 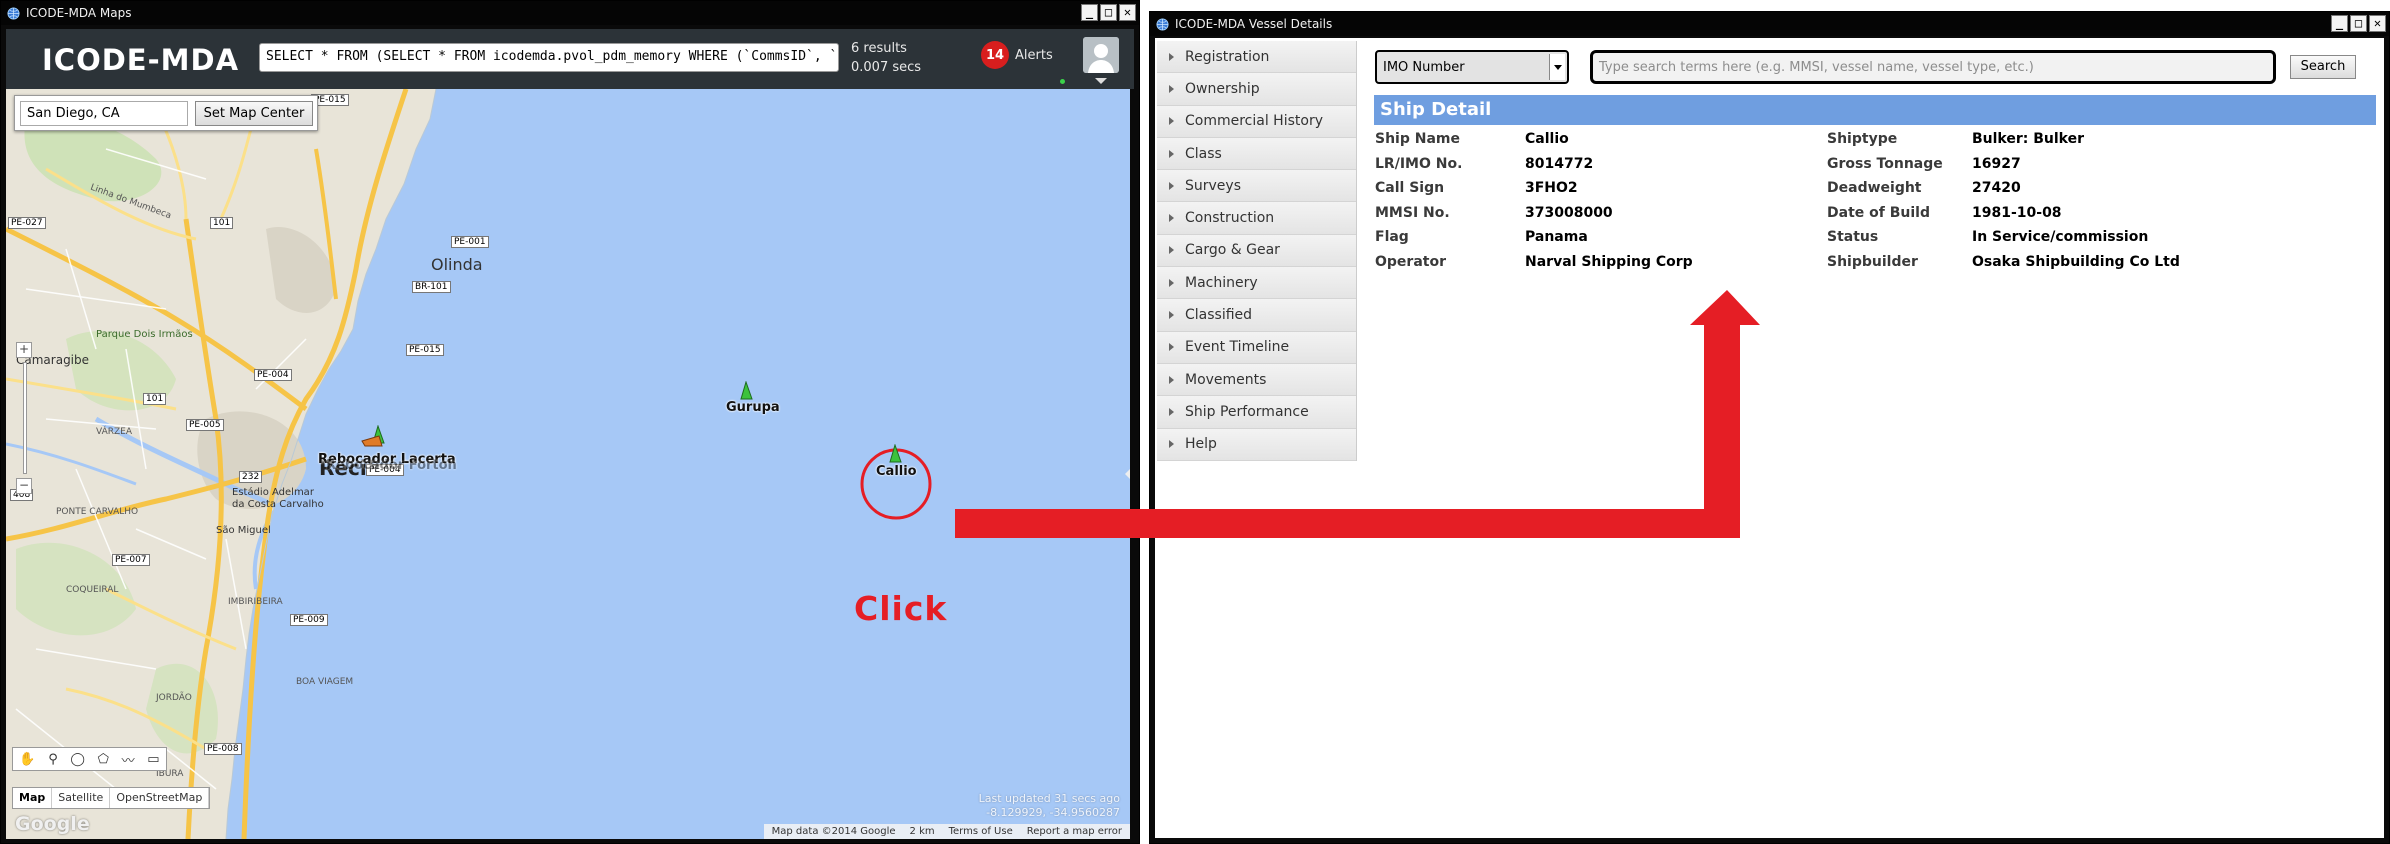 What do you see at coordinates (325, 682) in the screenshot?
I see `place-label-boa-viagem: BOA VIAGEM` at bounding box center [325, 682].